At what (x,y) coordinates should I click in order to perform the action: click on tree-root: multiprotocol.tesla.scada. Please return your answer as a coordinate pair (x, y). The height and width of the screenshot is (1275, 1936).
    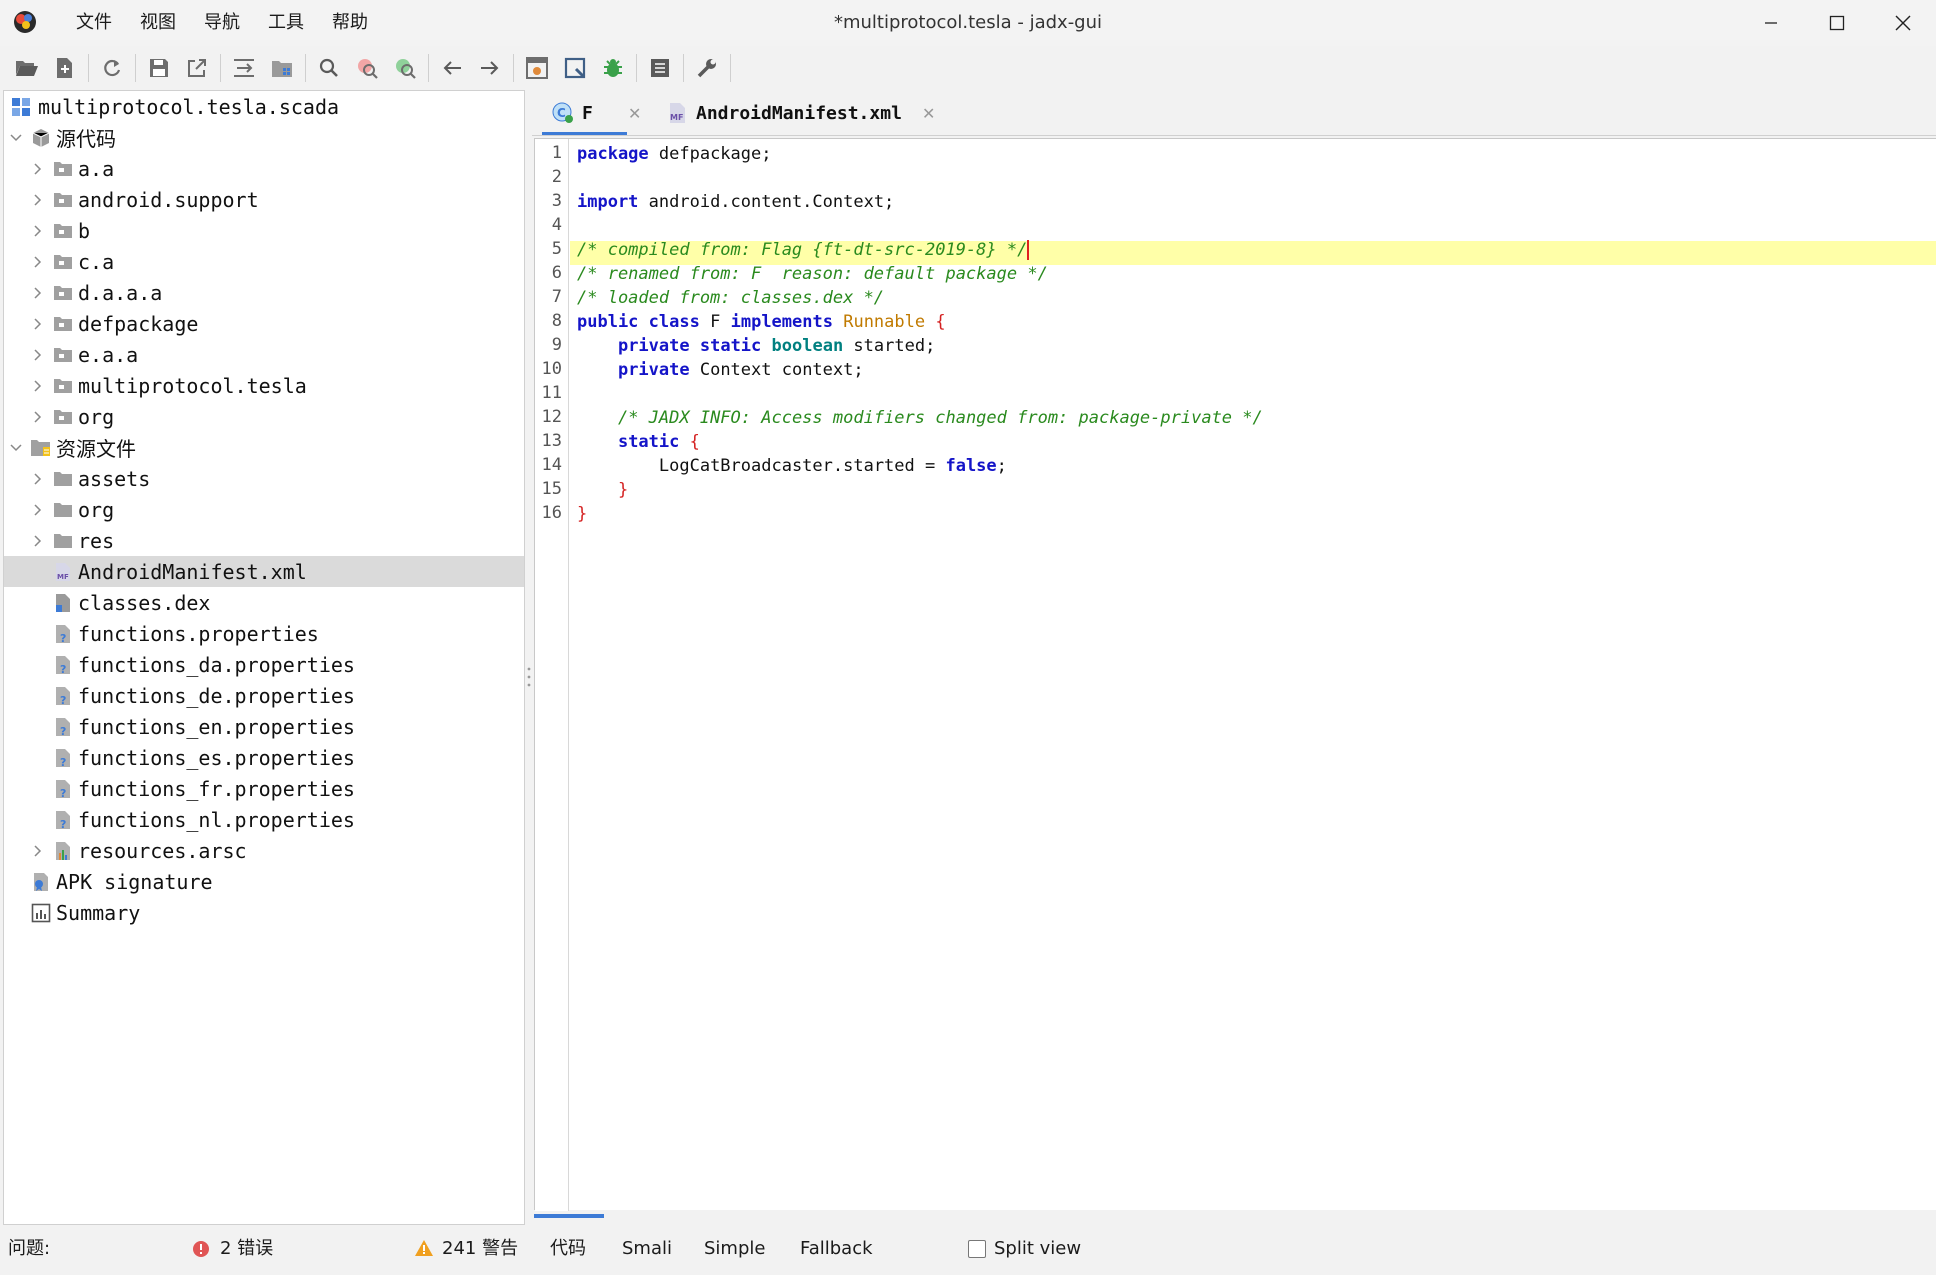
    Looking at the image, I should click on (264, 106).